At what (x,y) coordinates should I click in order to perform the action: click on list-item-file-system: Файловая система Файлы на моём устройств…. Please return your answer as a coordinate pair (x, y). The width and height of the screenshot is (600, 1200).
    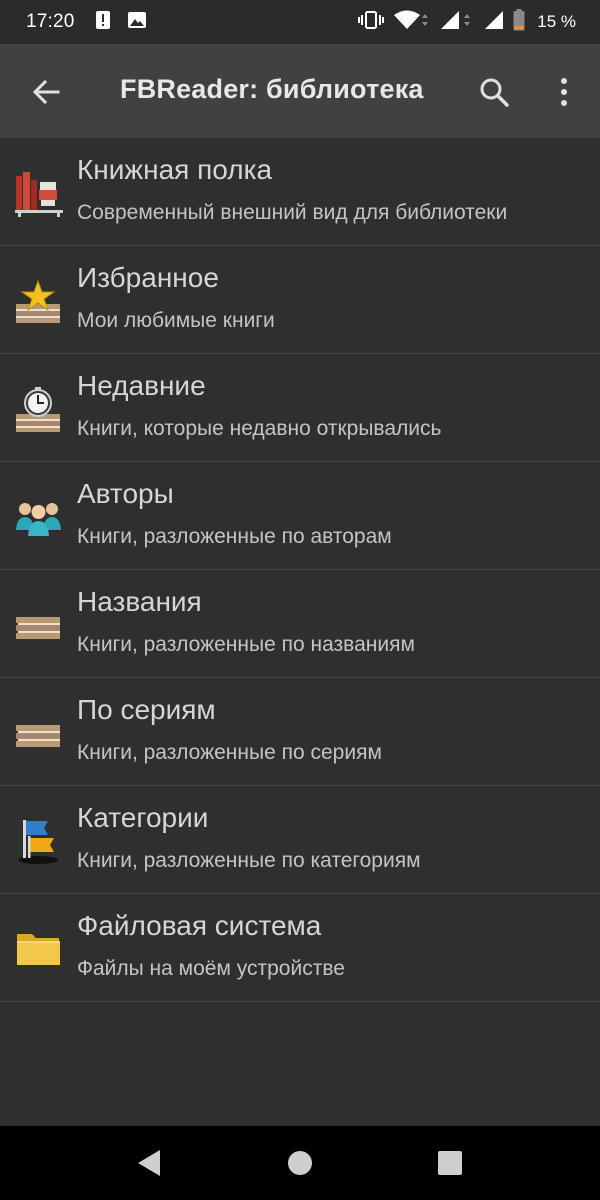
    Looking at the image, I should click on (300, 948).